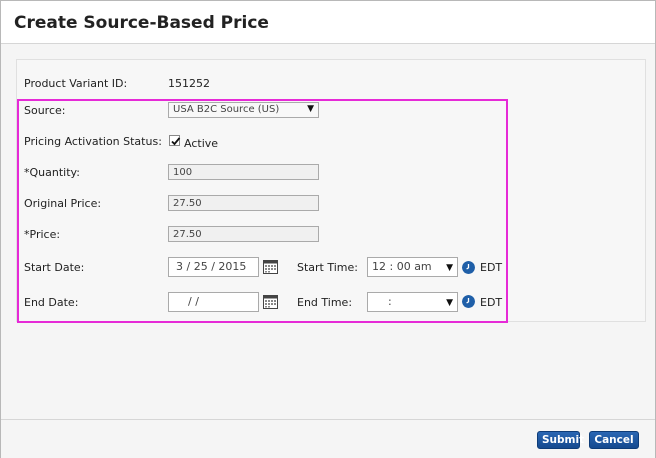 This screenshot has width=656, height=458. I want to click on end-date-label: End Date:, so click(51, 302).